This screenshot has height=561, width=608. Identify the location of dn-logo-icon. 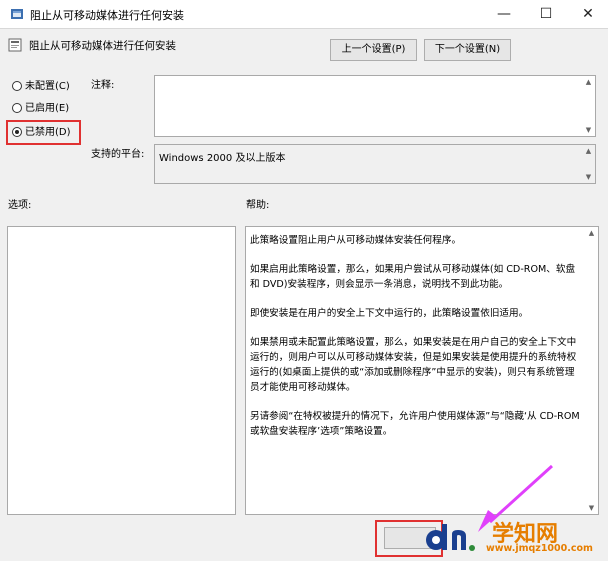
(452, 538).